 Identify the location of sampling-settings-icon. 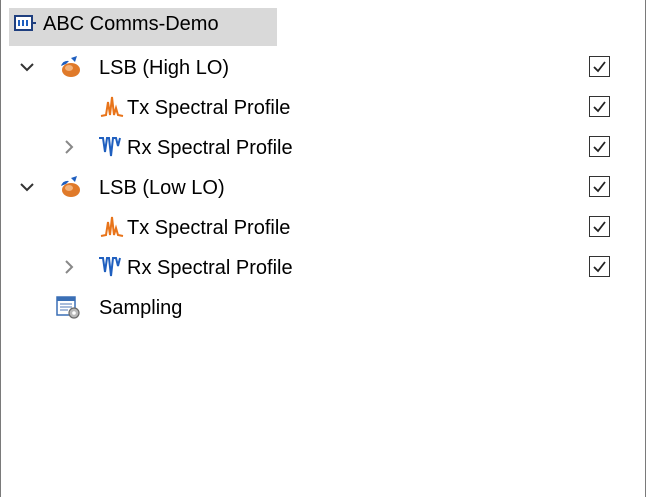
(68, 307).